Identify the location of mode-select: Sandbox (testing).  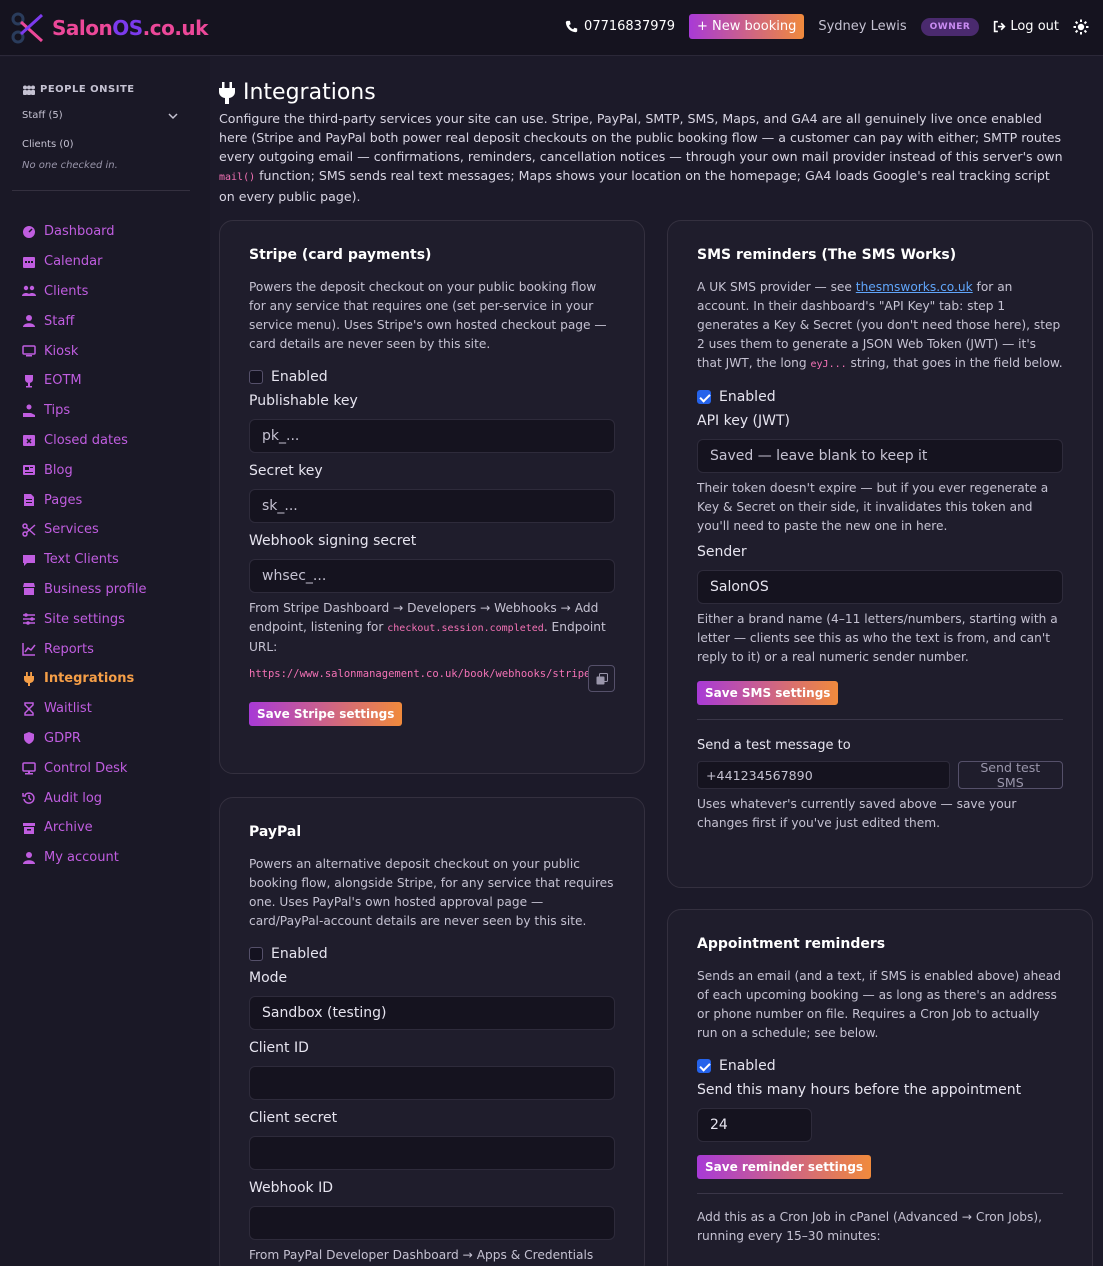
(432, 1013).